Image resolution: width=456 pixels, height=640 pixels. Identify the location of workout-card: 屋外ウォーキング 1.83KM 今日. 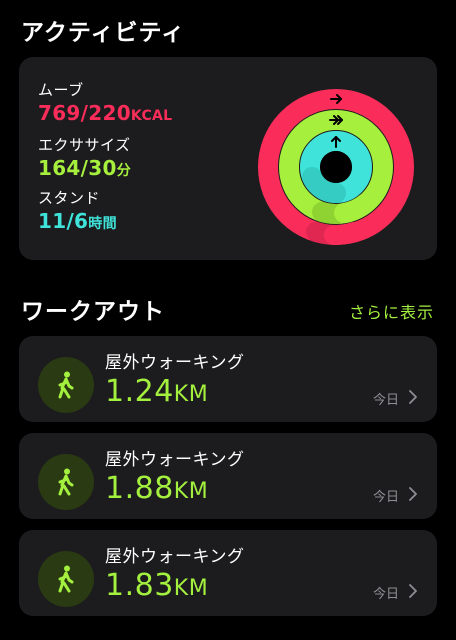
(228, 573).